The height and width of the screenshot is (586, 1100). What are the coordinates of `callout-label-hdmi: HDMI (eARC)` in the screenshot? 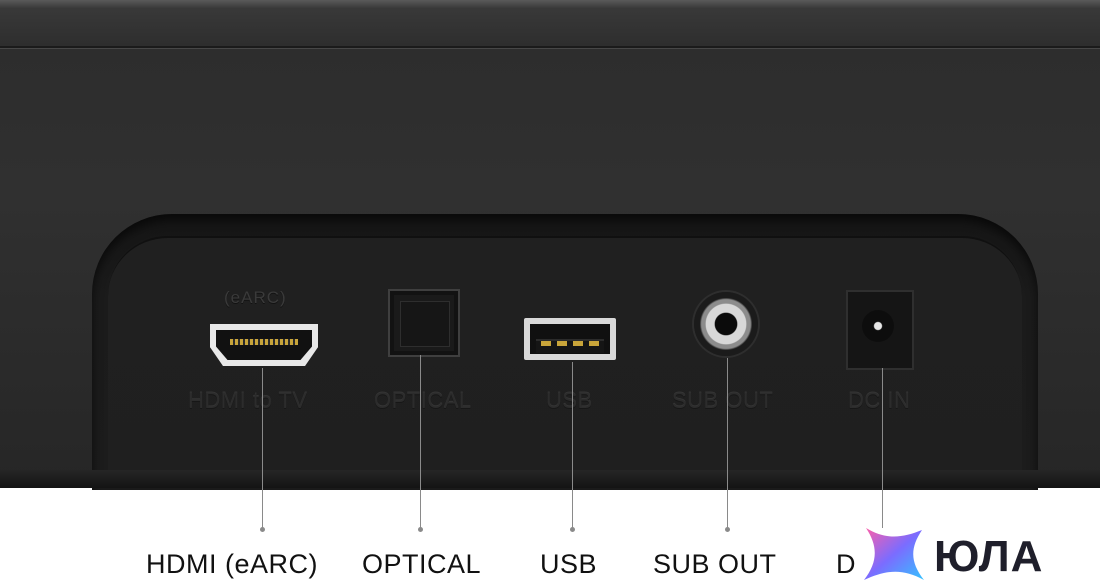 It's located at (232, 564).